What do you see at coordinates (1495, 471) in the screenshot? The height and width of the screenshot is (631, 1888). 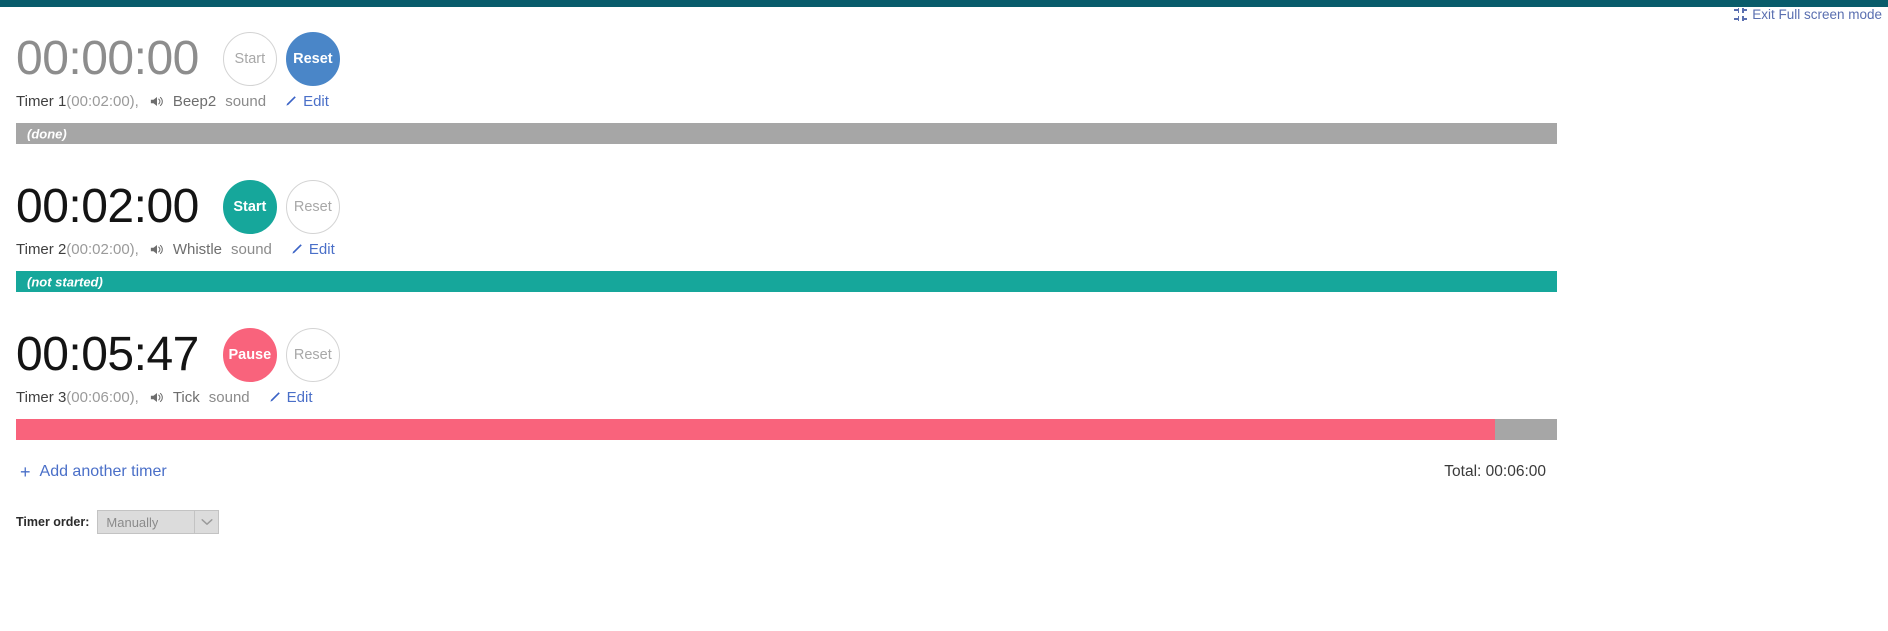 I see `total-label: Total: 00:06:00` at bounding box center [1495, 471].